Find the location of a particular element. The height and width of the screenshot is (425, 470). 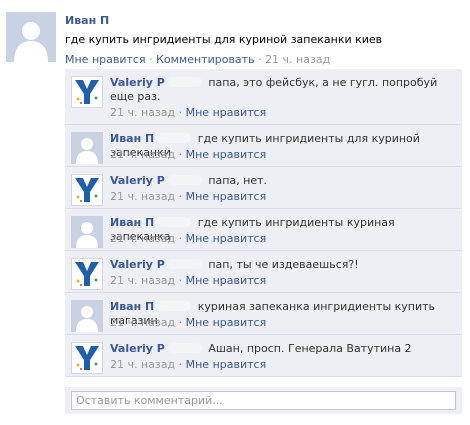

comment-input is located at coordinates (263, 400).